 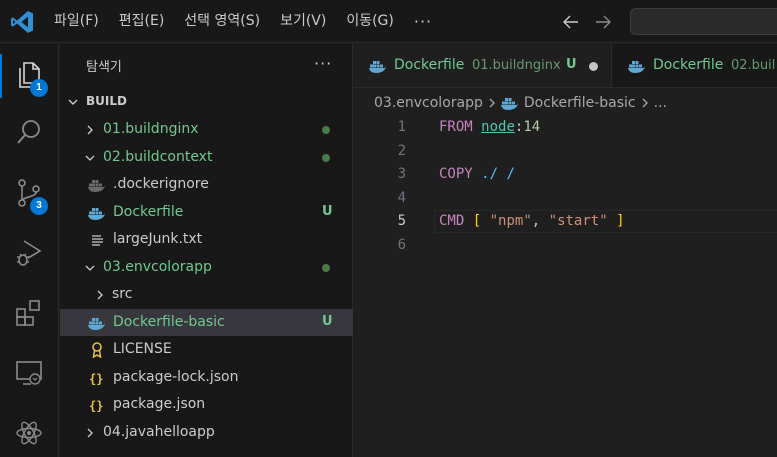 What do you see at coordinates (565, 175) in the screenshot?
I see `code-line: 3 COPY ./ /` at bounding box center [565, 175].